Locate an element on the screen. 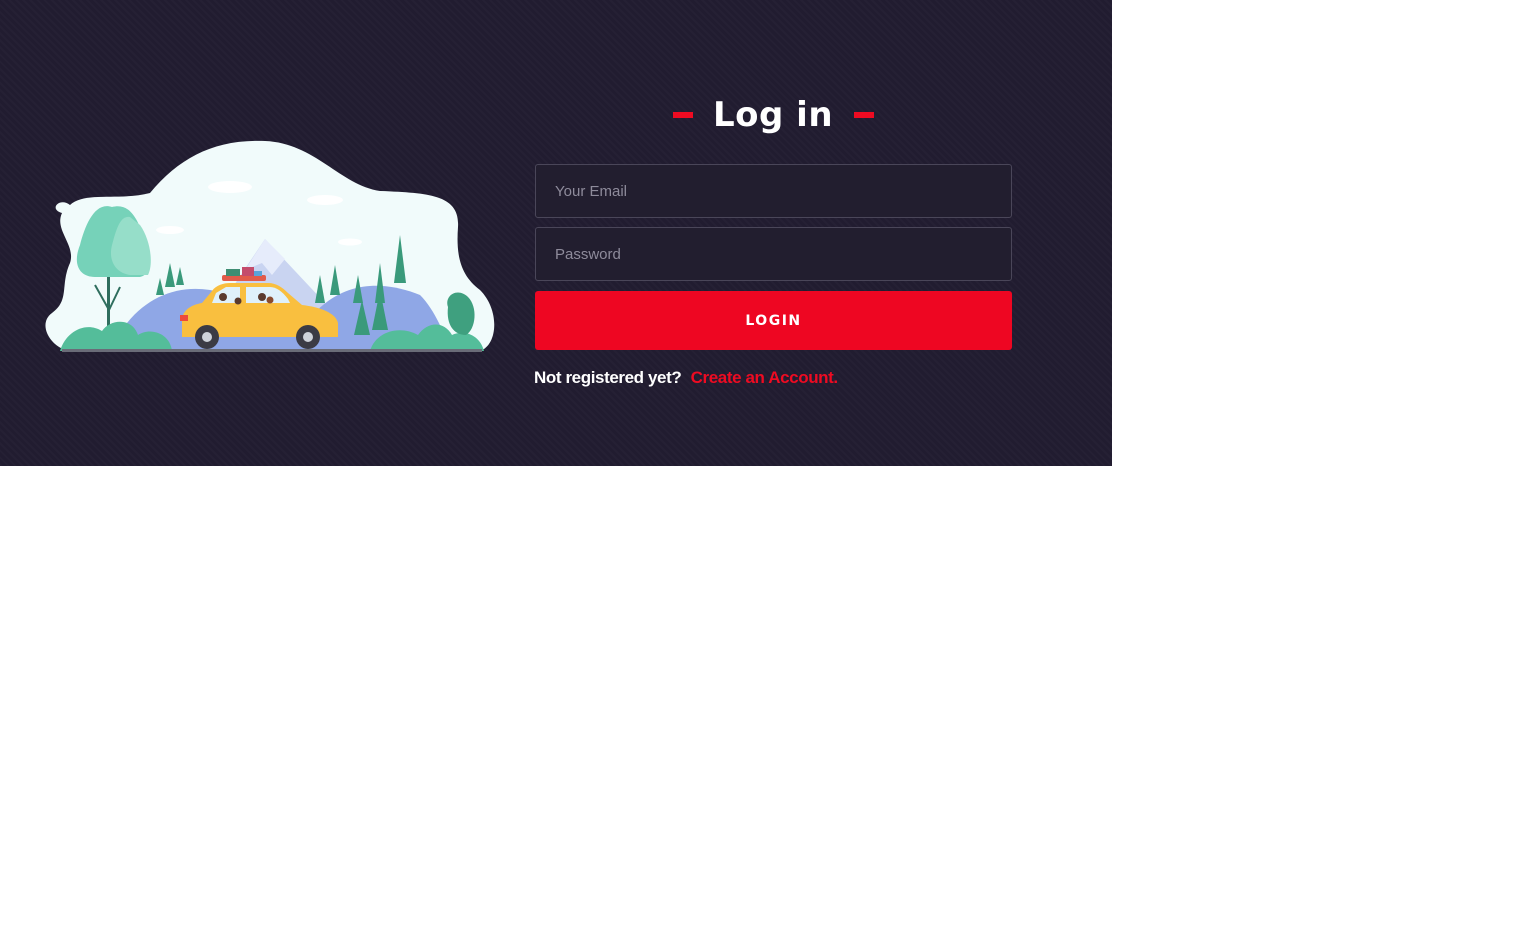  login-title-row: Log in is located at coordinates (773, 115).